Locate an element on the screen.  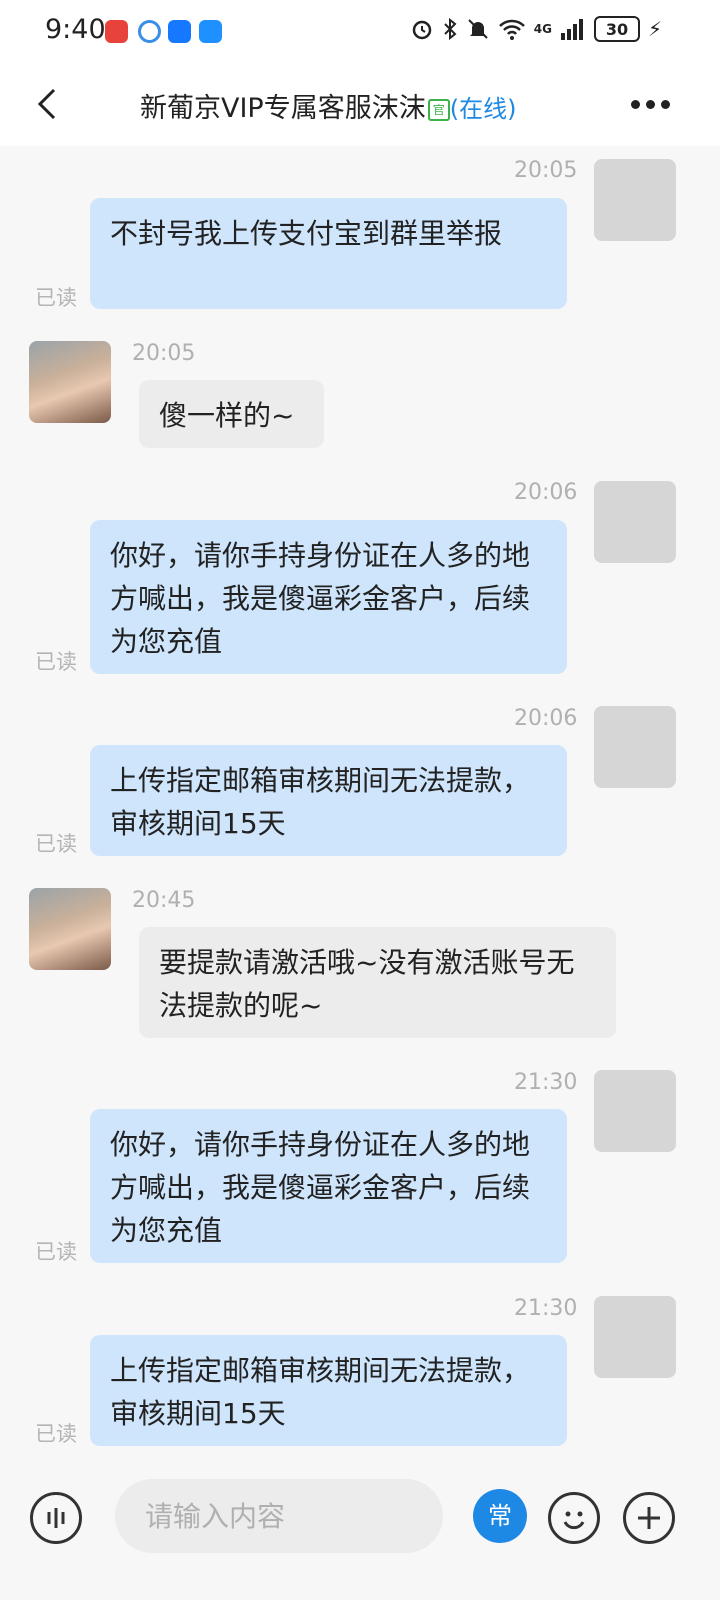
wifi-icon is located at coordinates (511, 29).